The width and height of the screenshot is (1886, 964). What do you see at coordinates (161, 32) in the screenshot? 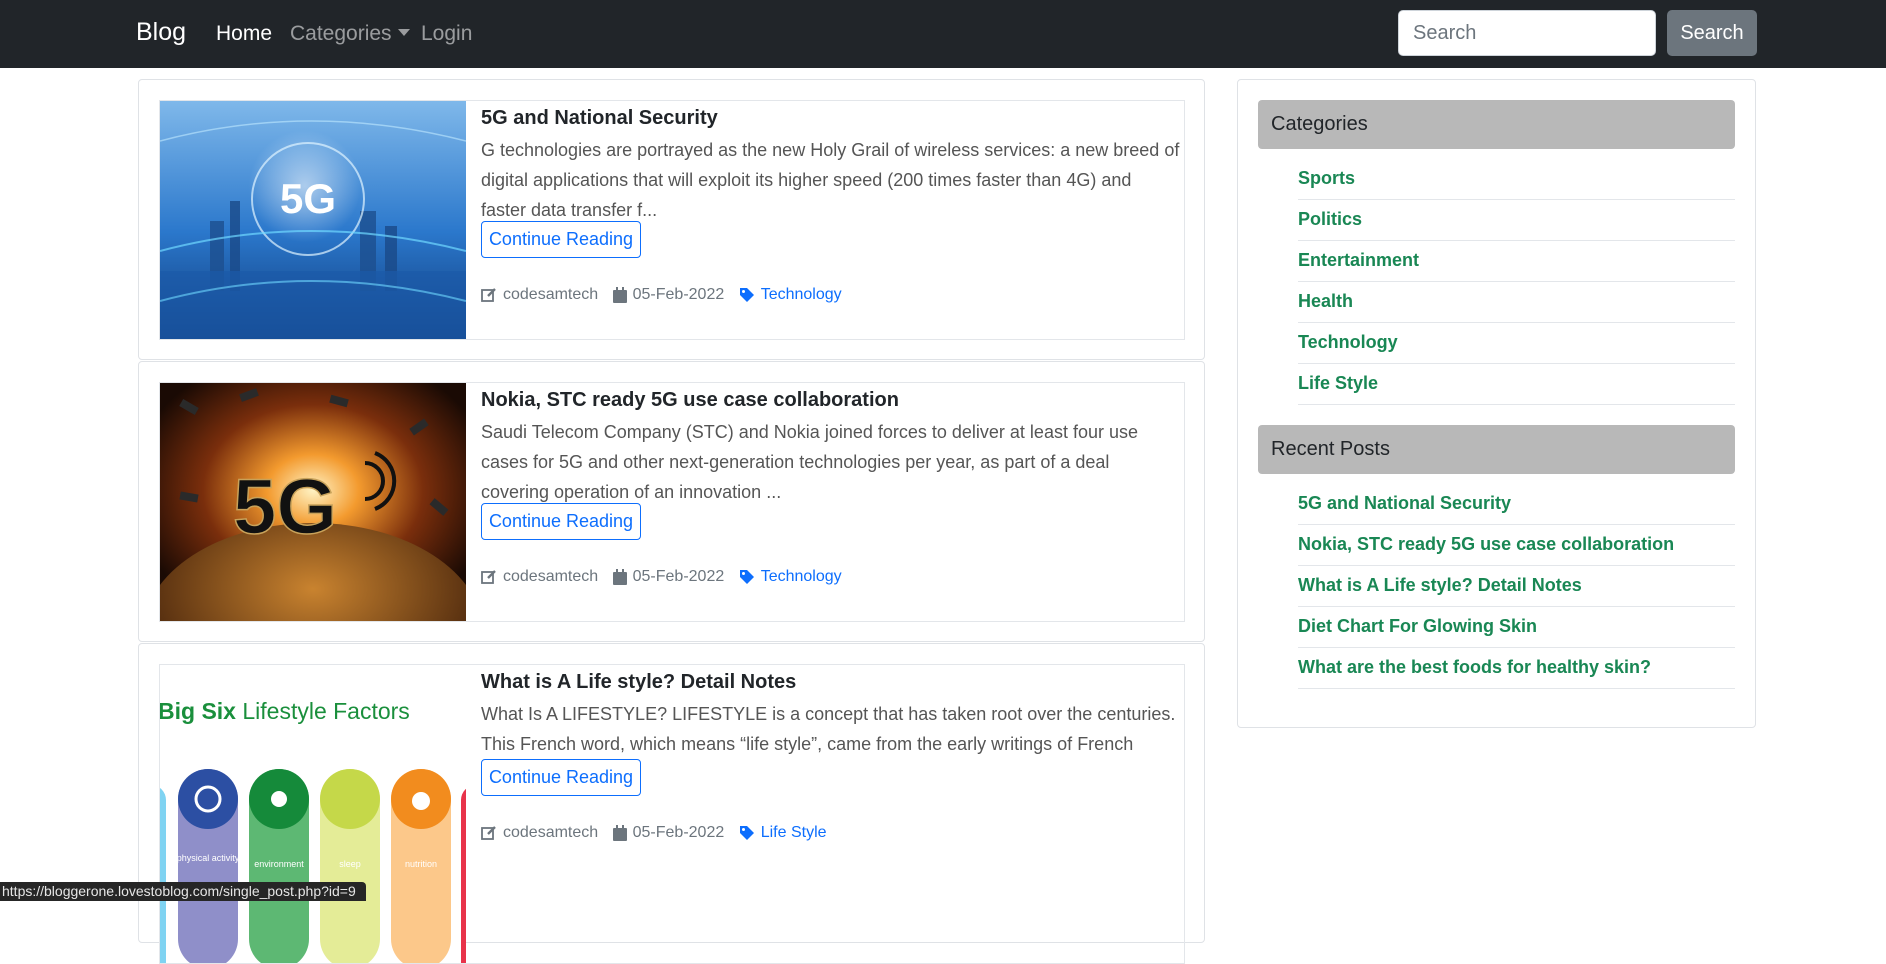
I see `brand-logo: Blog` at bounding box center [161, 32].